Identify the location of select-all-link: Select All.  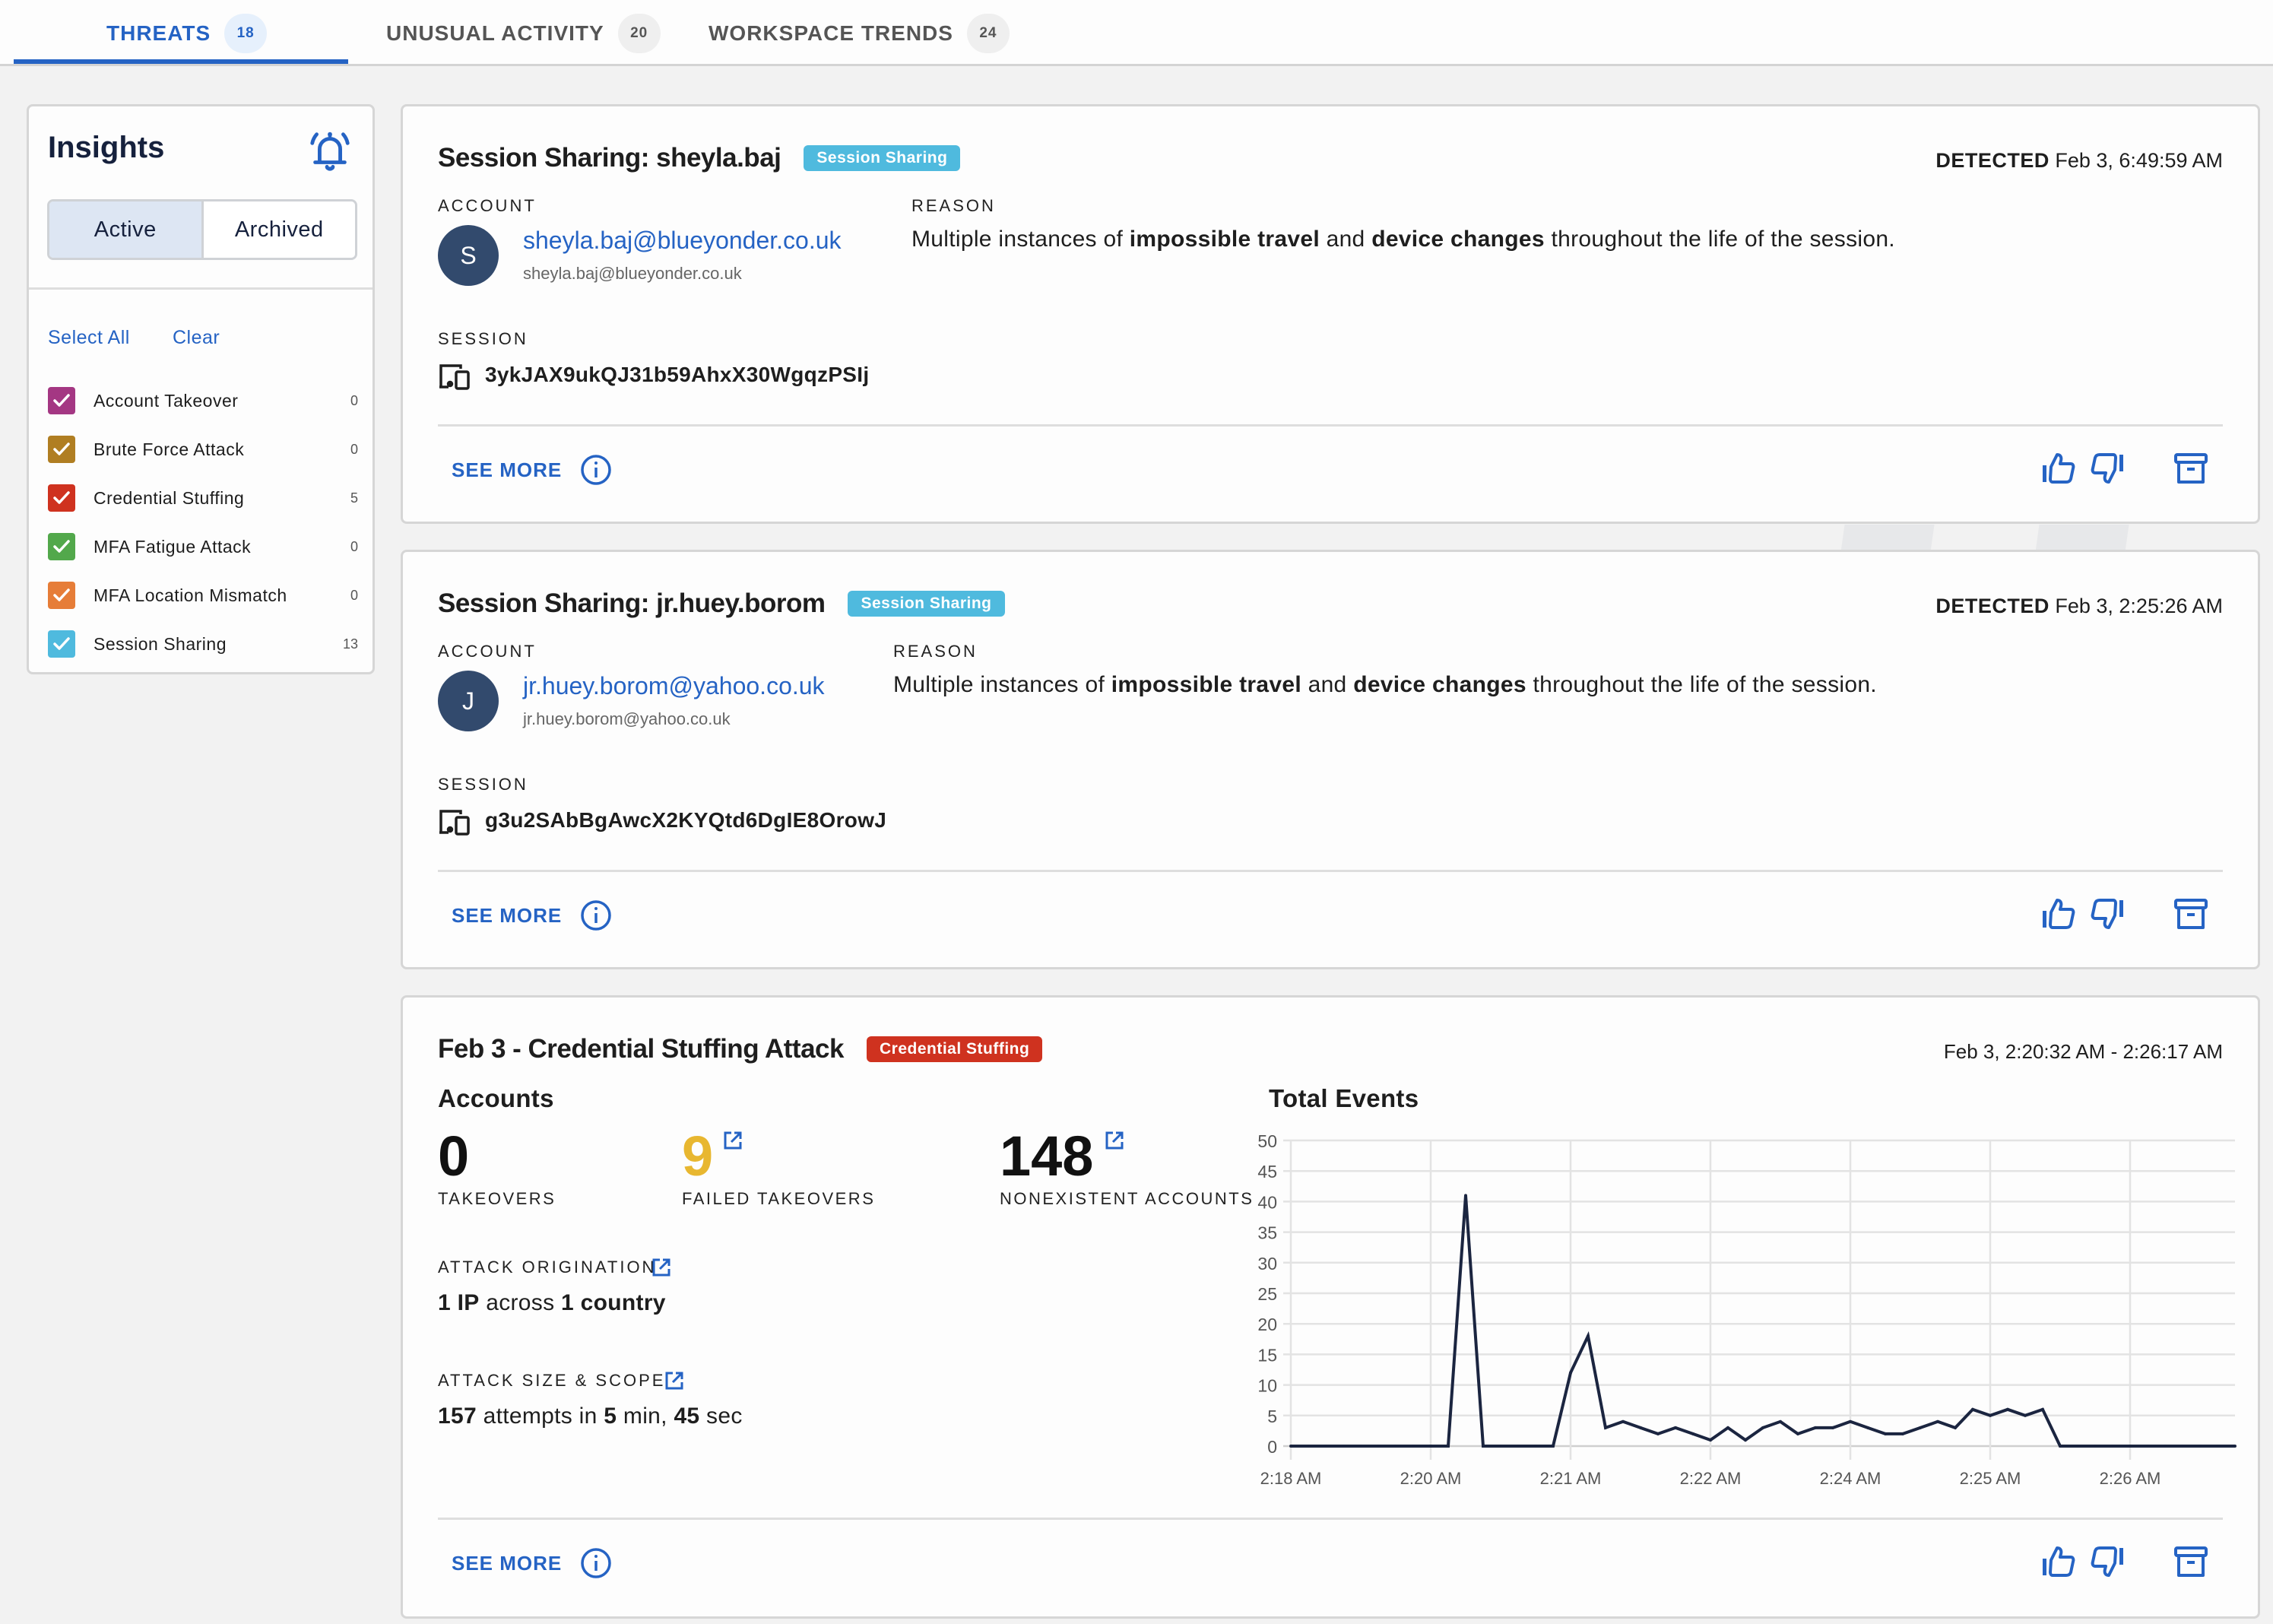
(89, 338).